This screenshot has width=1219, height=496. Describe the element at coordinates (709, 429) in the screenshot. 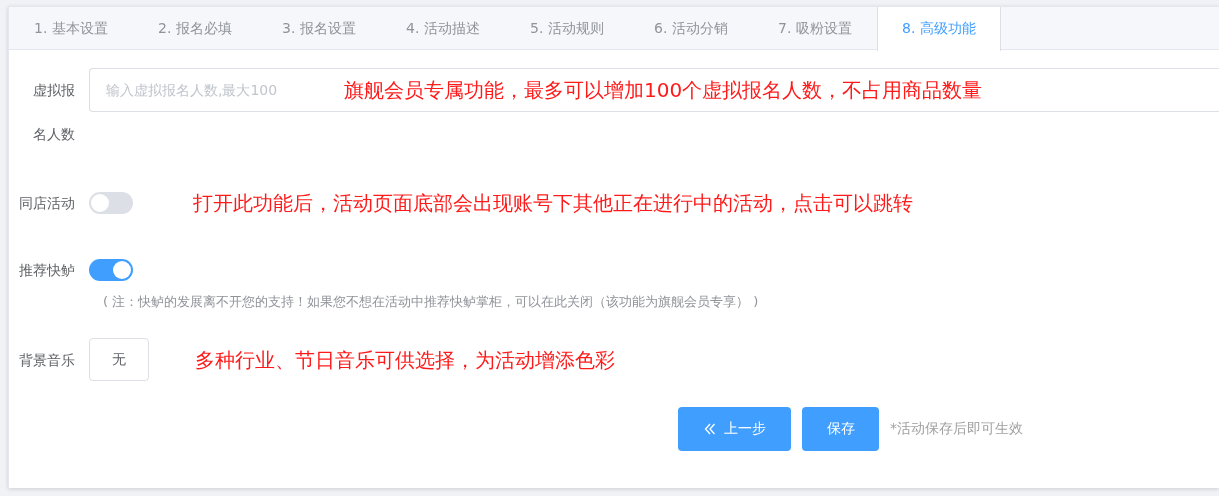

I see `double-chevron-left-icon` at that location.